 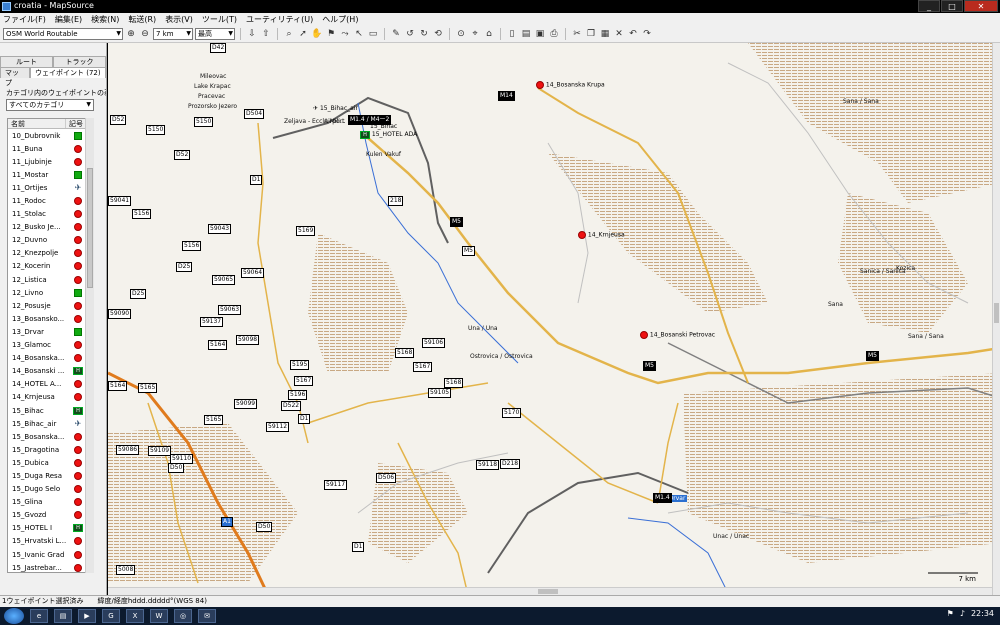 What do you see at coordinates (68, 19) in the screenshot?
I see `menu-edit: 編集(E)` at bounding box center [68, 19].